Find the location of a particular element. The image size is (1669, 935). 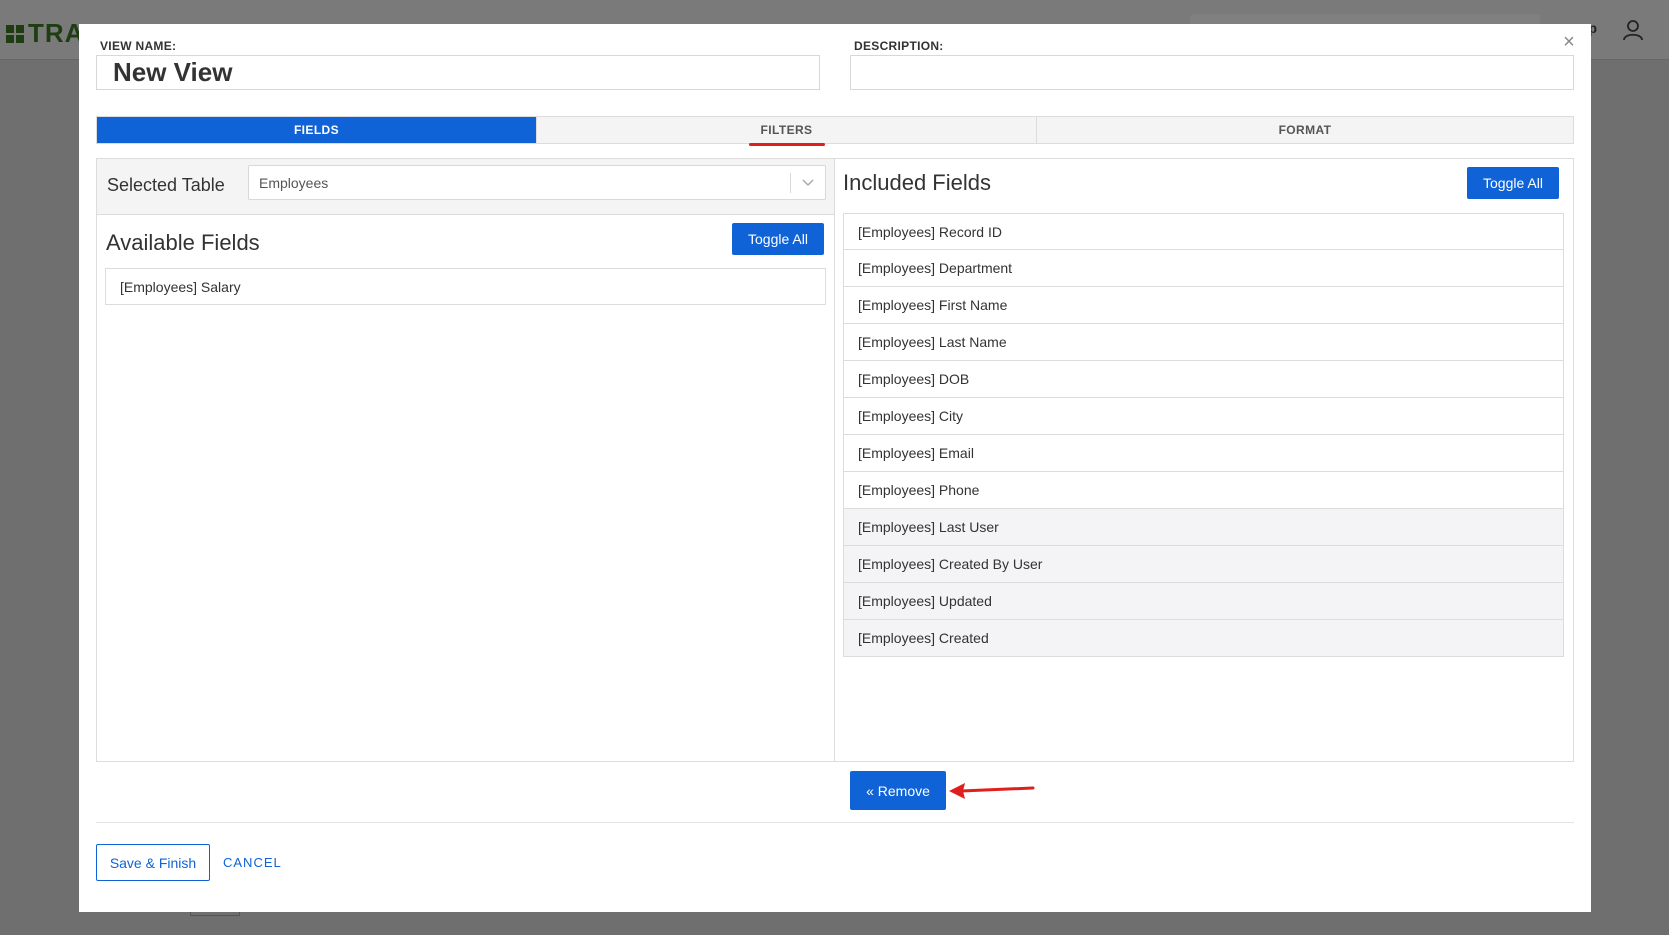

available-fields-title: Available Fields is located at coordinates (183, 242).